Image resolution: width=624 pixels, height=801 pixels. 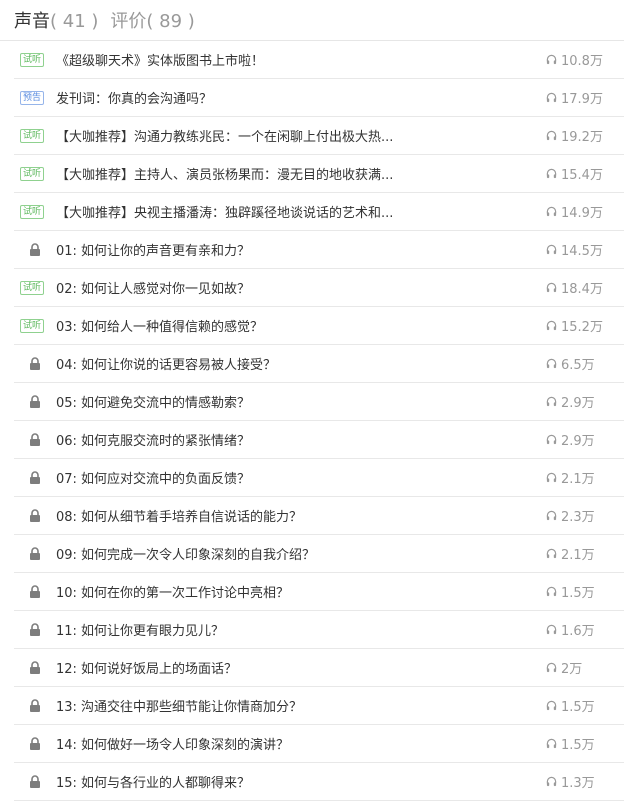 What do you see at coordinates (301, 325) in the screenshot?
I see `episode-title: 03: 如何给人一种值得信赖的感觉？` at bounding box center [301, 325].